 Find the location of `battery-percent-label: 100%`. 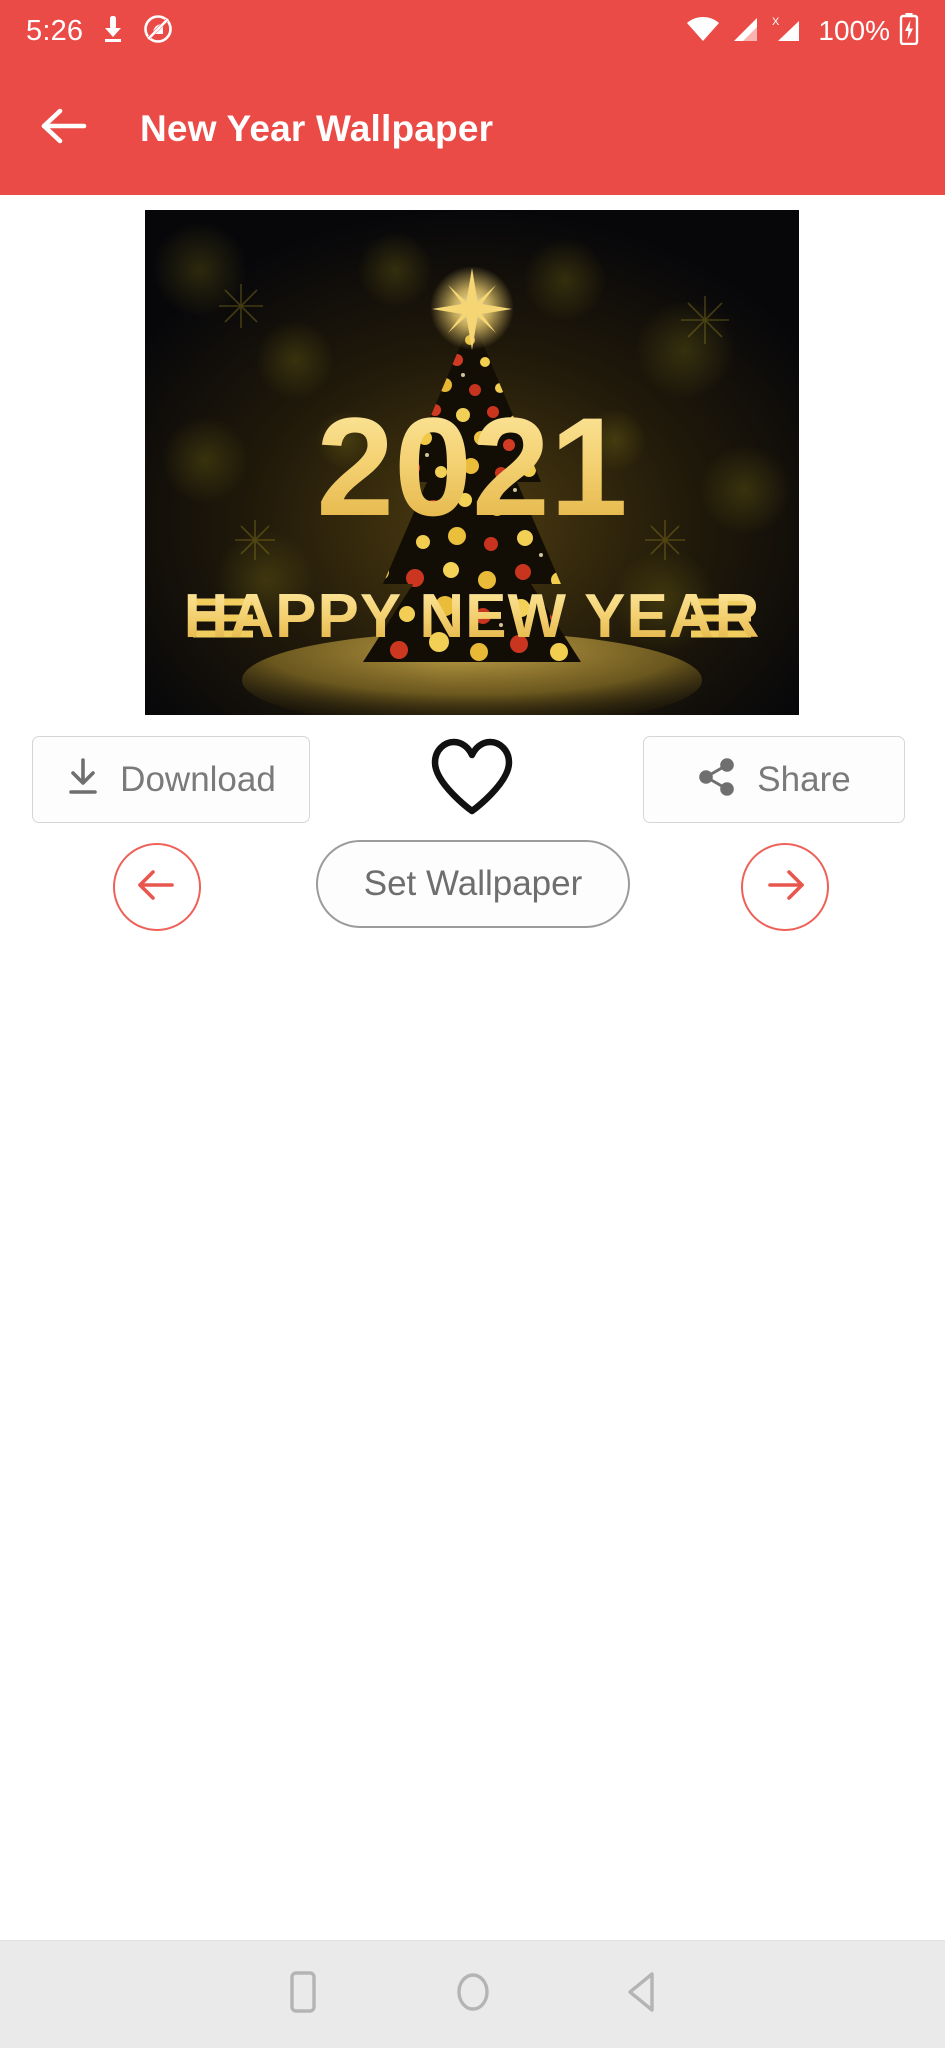

battery-percent-label: 100% is located at coordinates (854, 30).